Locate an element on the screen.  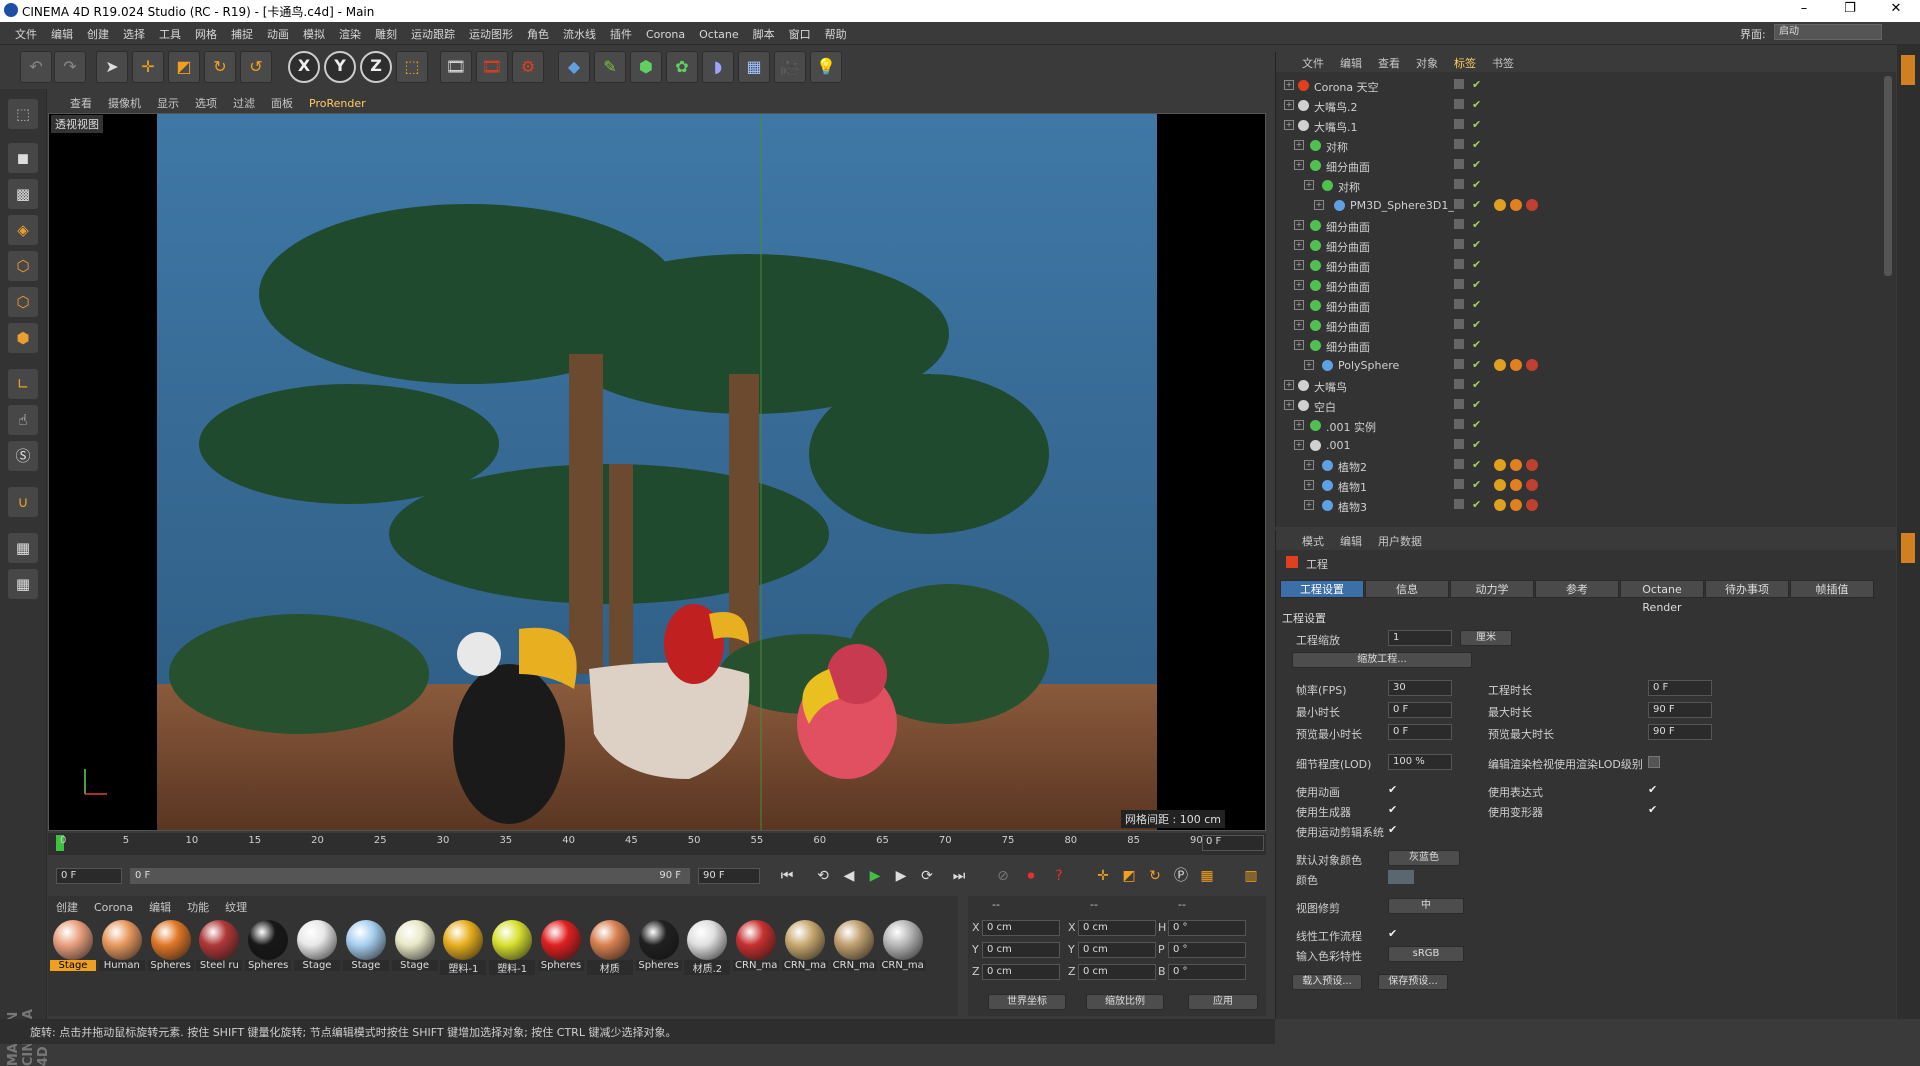
attribute-menu-item: 用户数据 is located at coordinates (1400, 541).